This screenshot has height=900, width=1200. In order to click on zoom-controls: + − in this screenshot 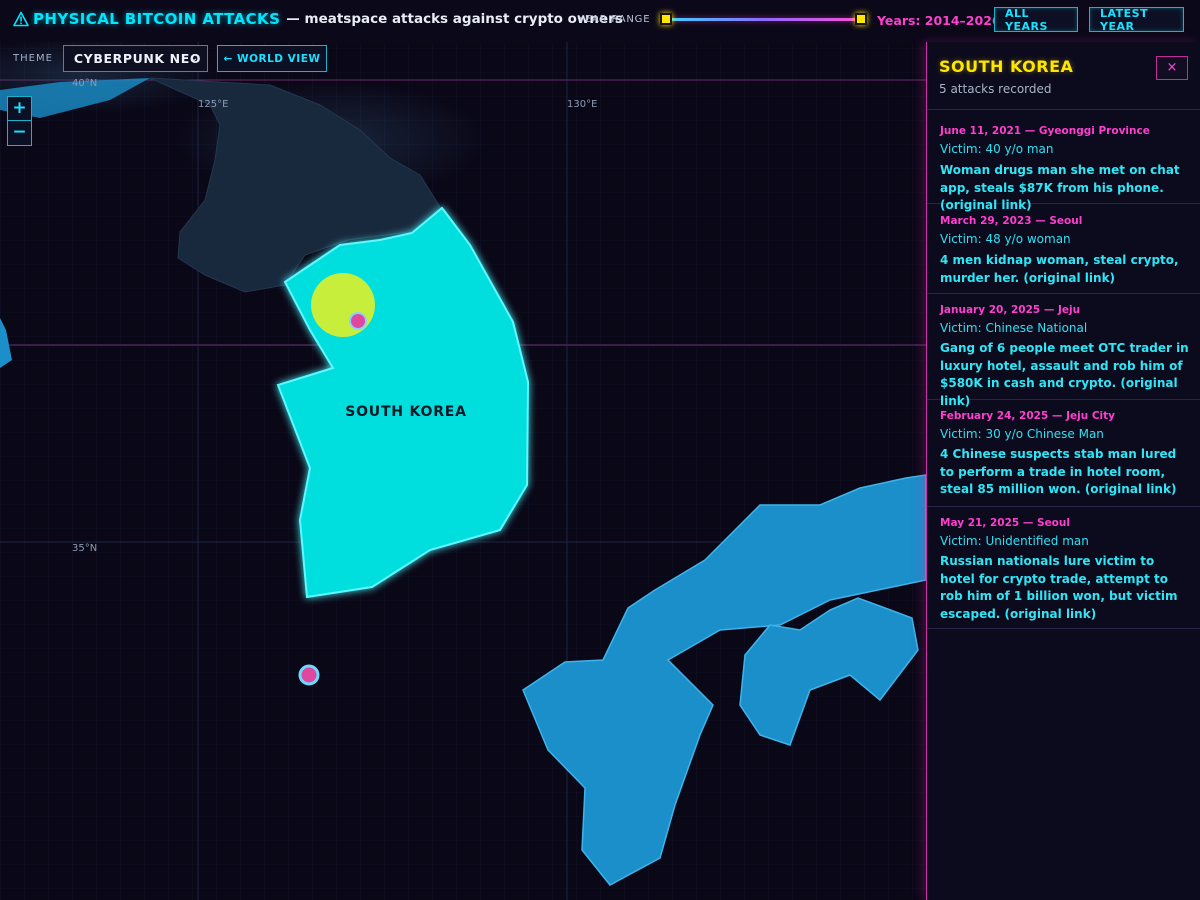, I will do `click(19, 121)`.